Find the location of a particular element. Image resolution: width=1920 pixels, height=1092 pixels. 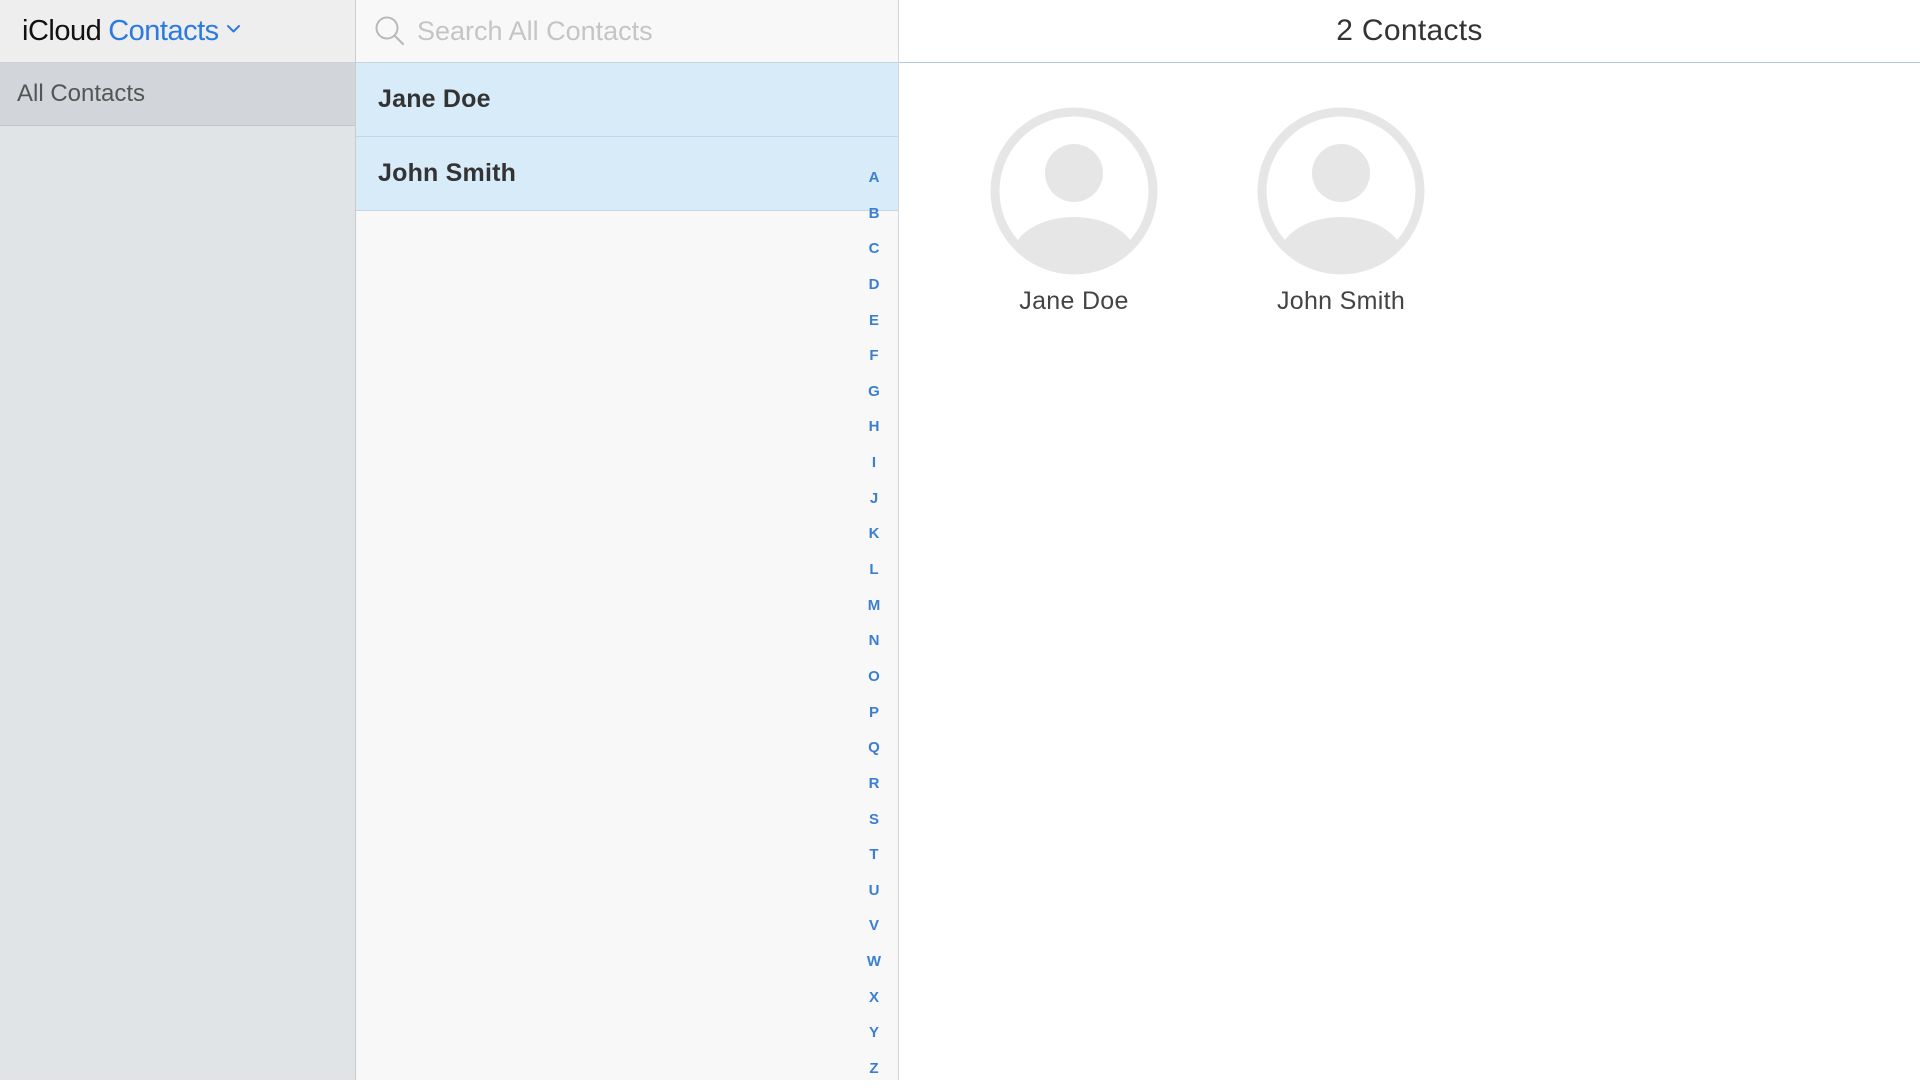

alphabet-index-letter: N is located at coordinates (874, 646).